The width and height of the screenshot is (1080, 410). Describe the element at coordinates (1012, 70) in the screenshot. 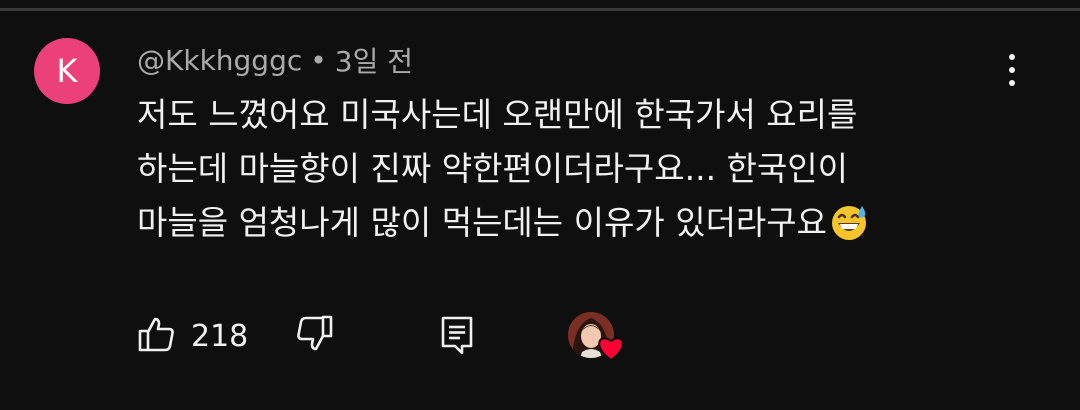

I see `more-options-button` at that location.